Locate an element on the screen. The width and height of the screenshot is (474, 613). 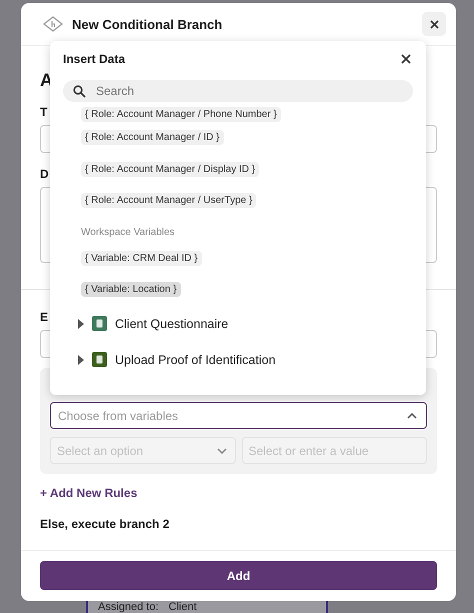
else-text: Else, execute branch 2 is located at coordinates (105, 524).